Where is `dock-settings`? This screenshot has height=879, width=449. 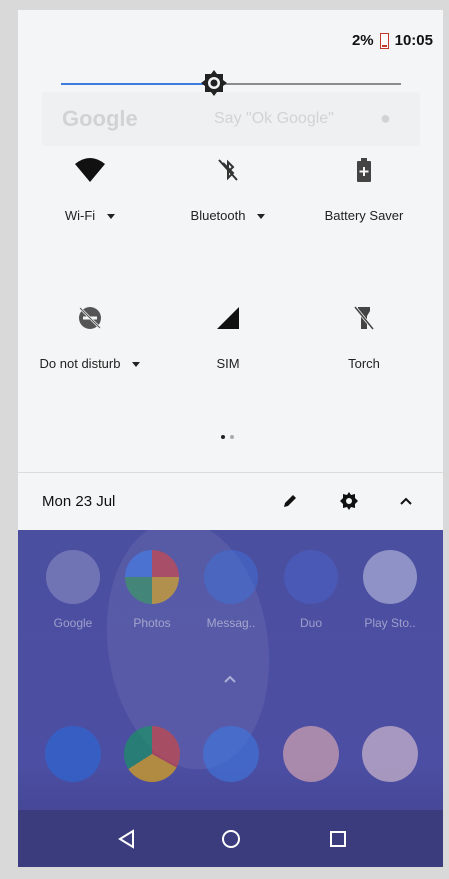 dock-settings is located at coordinates (231, 754).